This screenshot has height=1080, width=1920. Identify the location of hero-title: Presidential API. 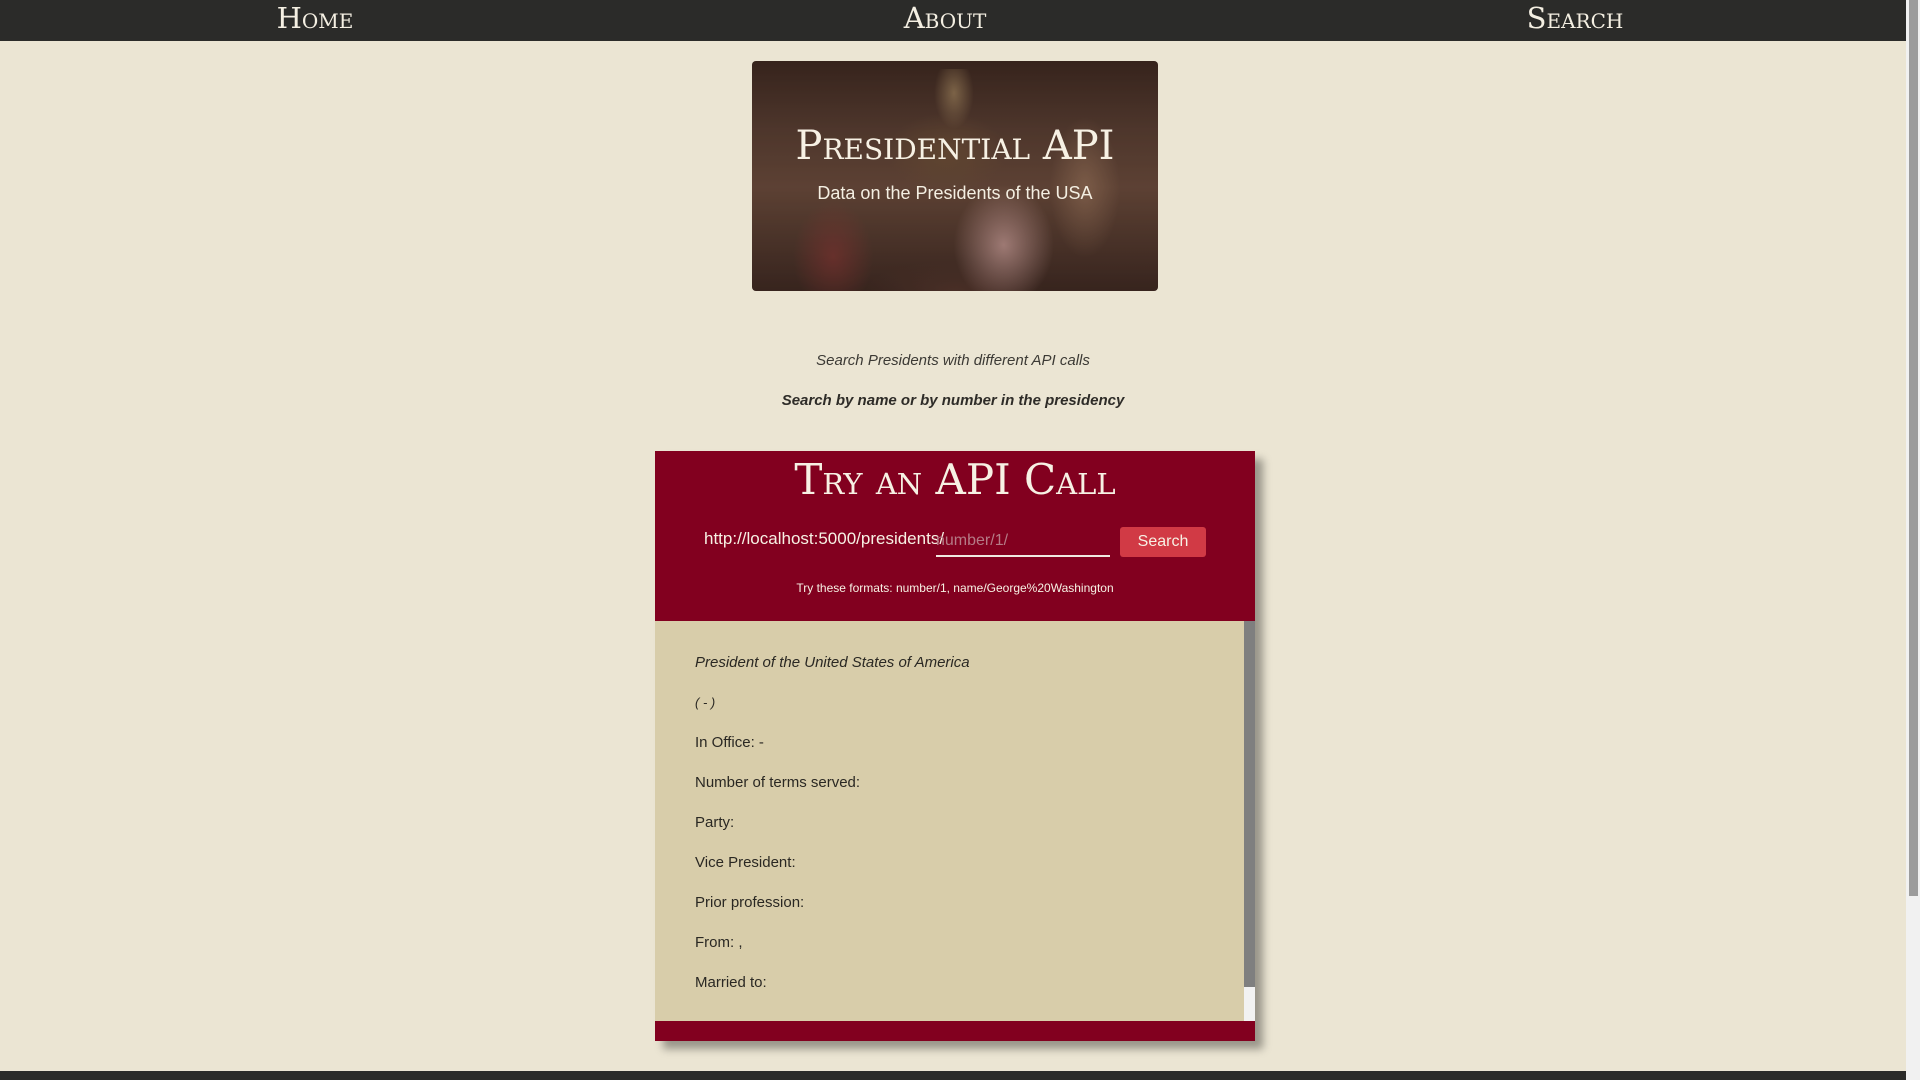
(955, 146).